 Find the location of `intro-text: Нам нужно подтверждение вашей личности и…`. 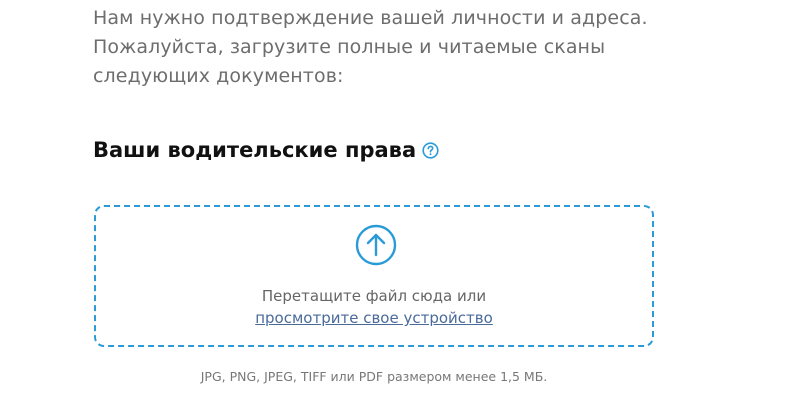

intro-text: Нам нужно подтверждение вашей личности и… is located at coordinates (370, 47).